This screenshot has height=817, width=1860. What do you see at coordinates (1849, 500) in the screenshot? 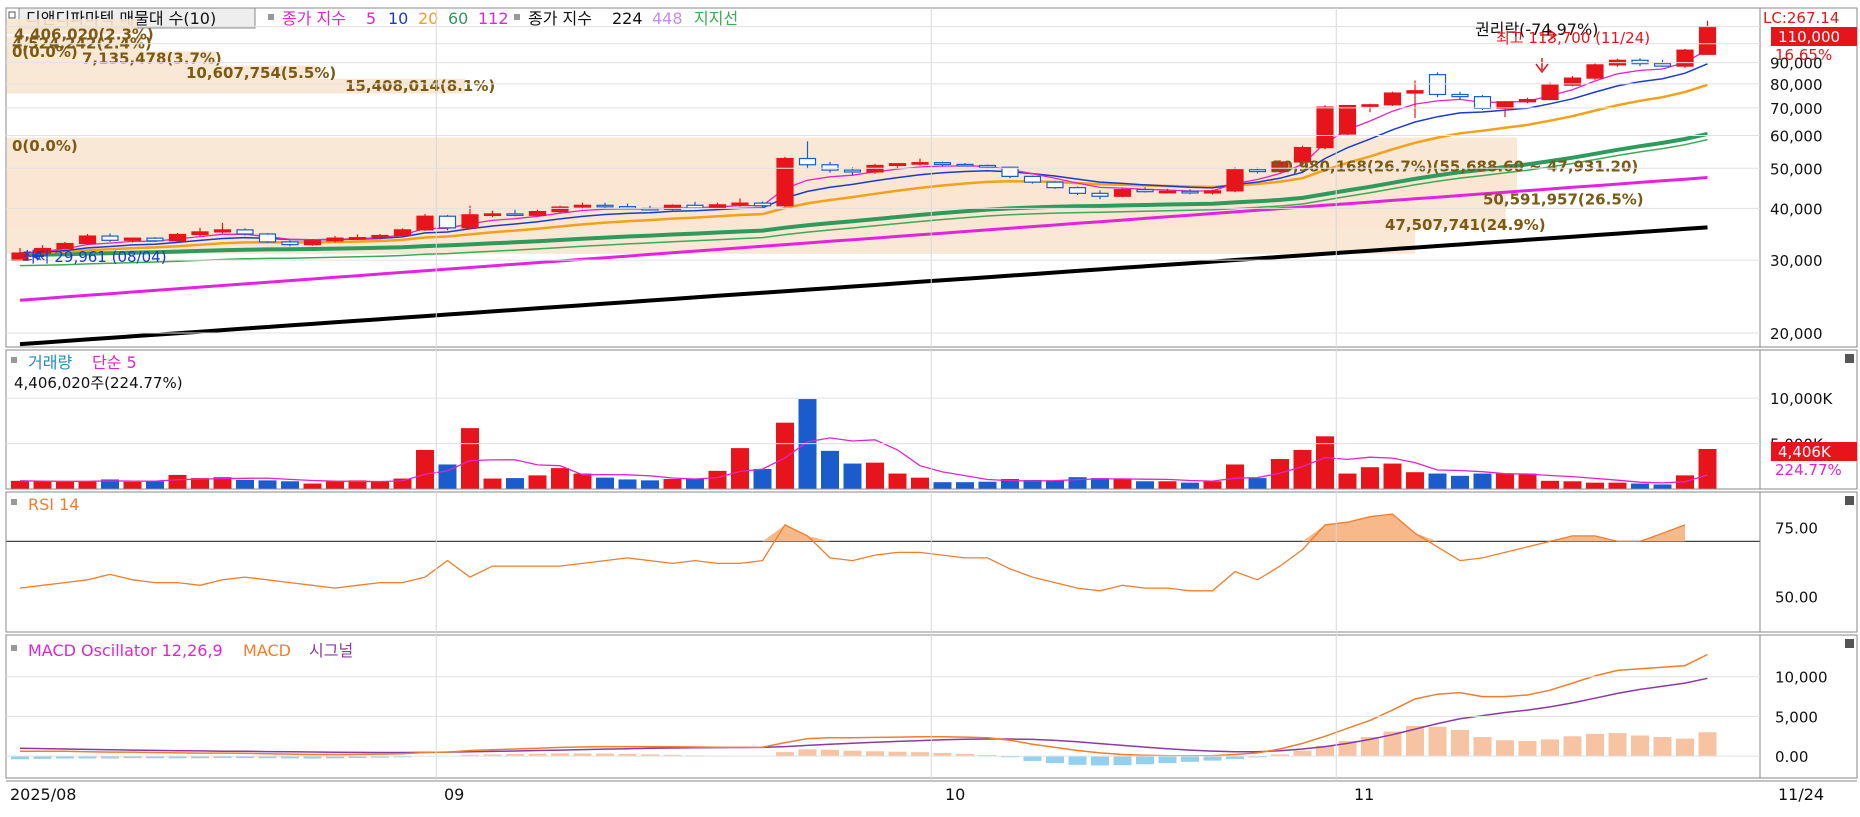
I see `panel-close-icon` at bounding box center [1849, 500].